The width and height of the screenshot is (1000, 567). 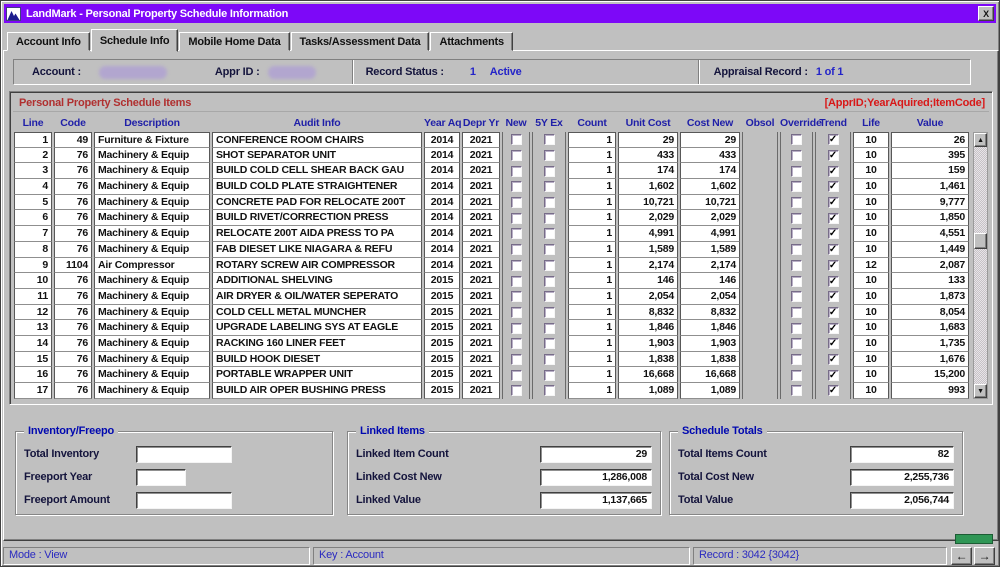 I want to click on cell-line: 7, so click(x=33, y=234).